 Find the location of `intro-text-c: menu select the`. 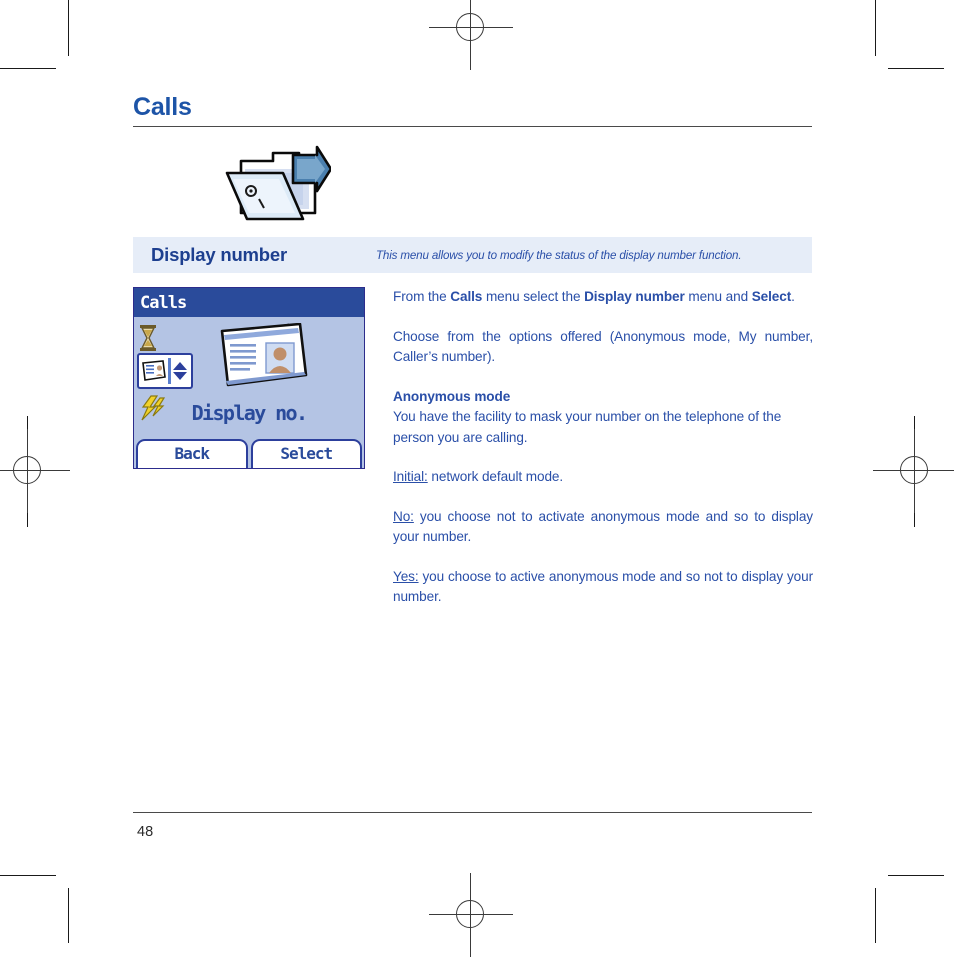

intro-text-c: menu select the is located at coordinates (533, 297).